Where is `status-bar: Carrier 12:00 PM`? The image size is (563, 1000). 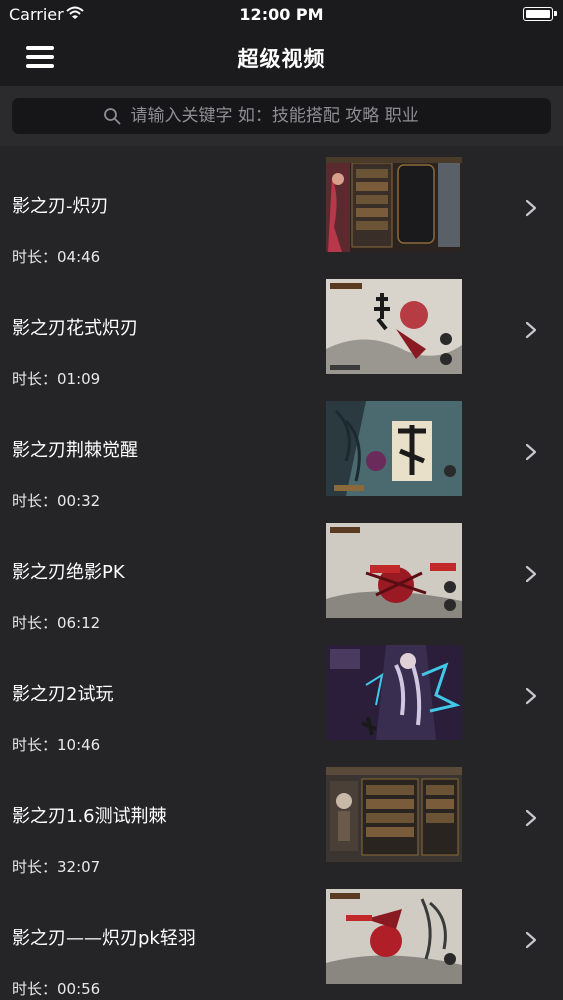 status-bar: Carrier 12:00 PM is located at coordinates (281, 15).